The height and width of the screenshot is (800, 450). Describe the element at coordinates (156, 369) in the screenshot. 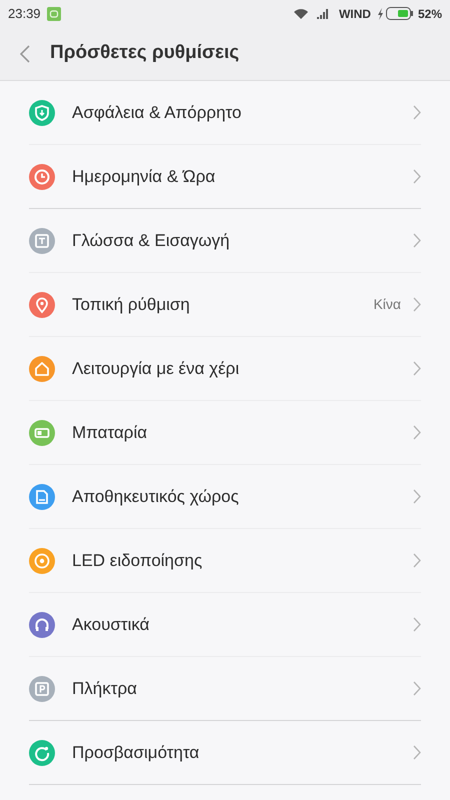

I see `row-label: Λειτουργία με ένα χέρι` at that location.